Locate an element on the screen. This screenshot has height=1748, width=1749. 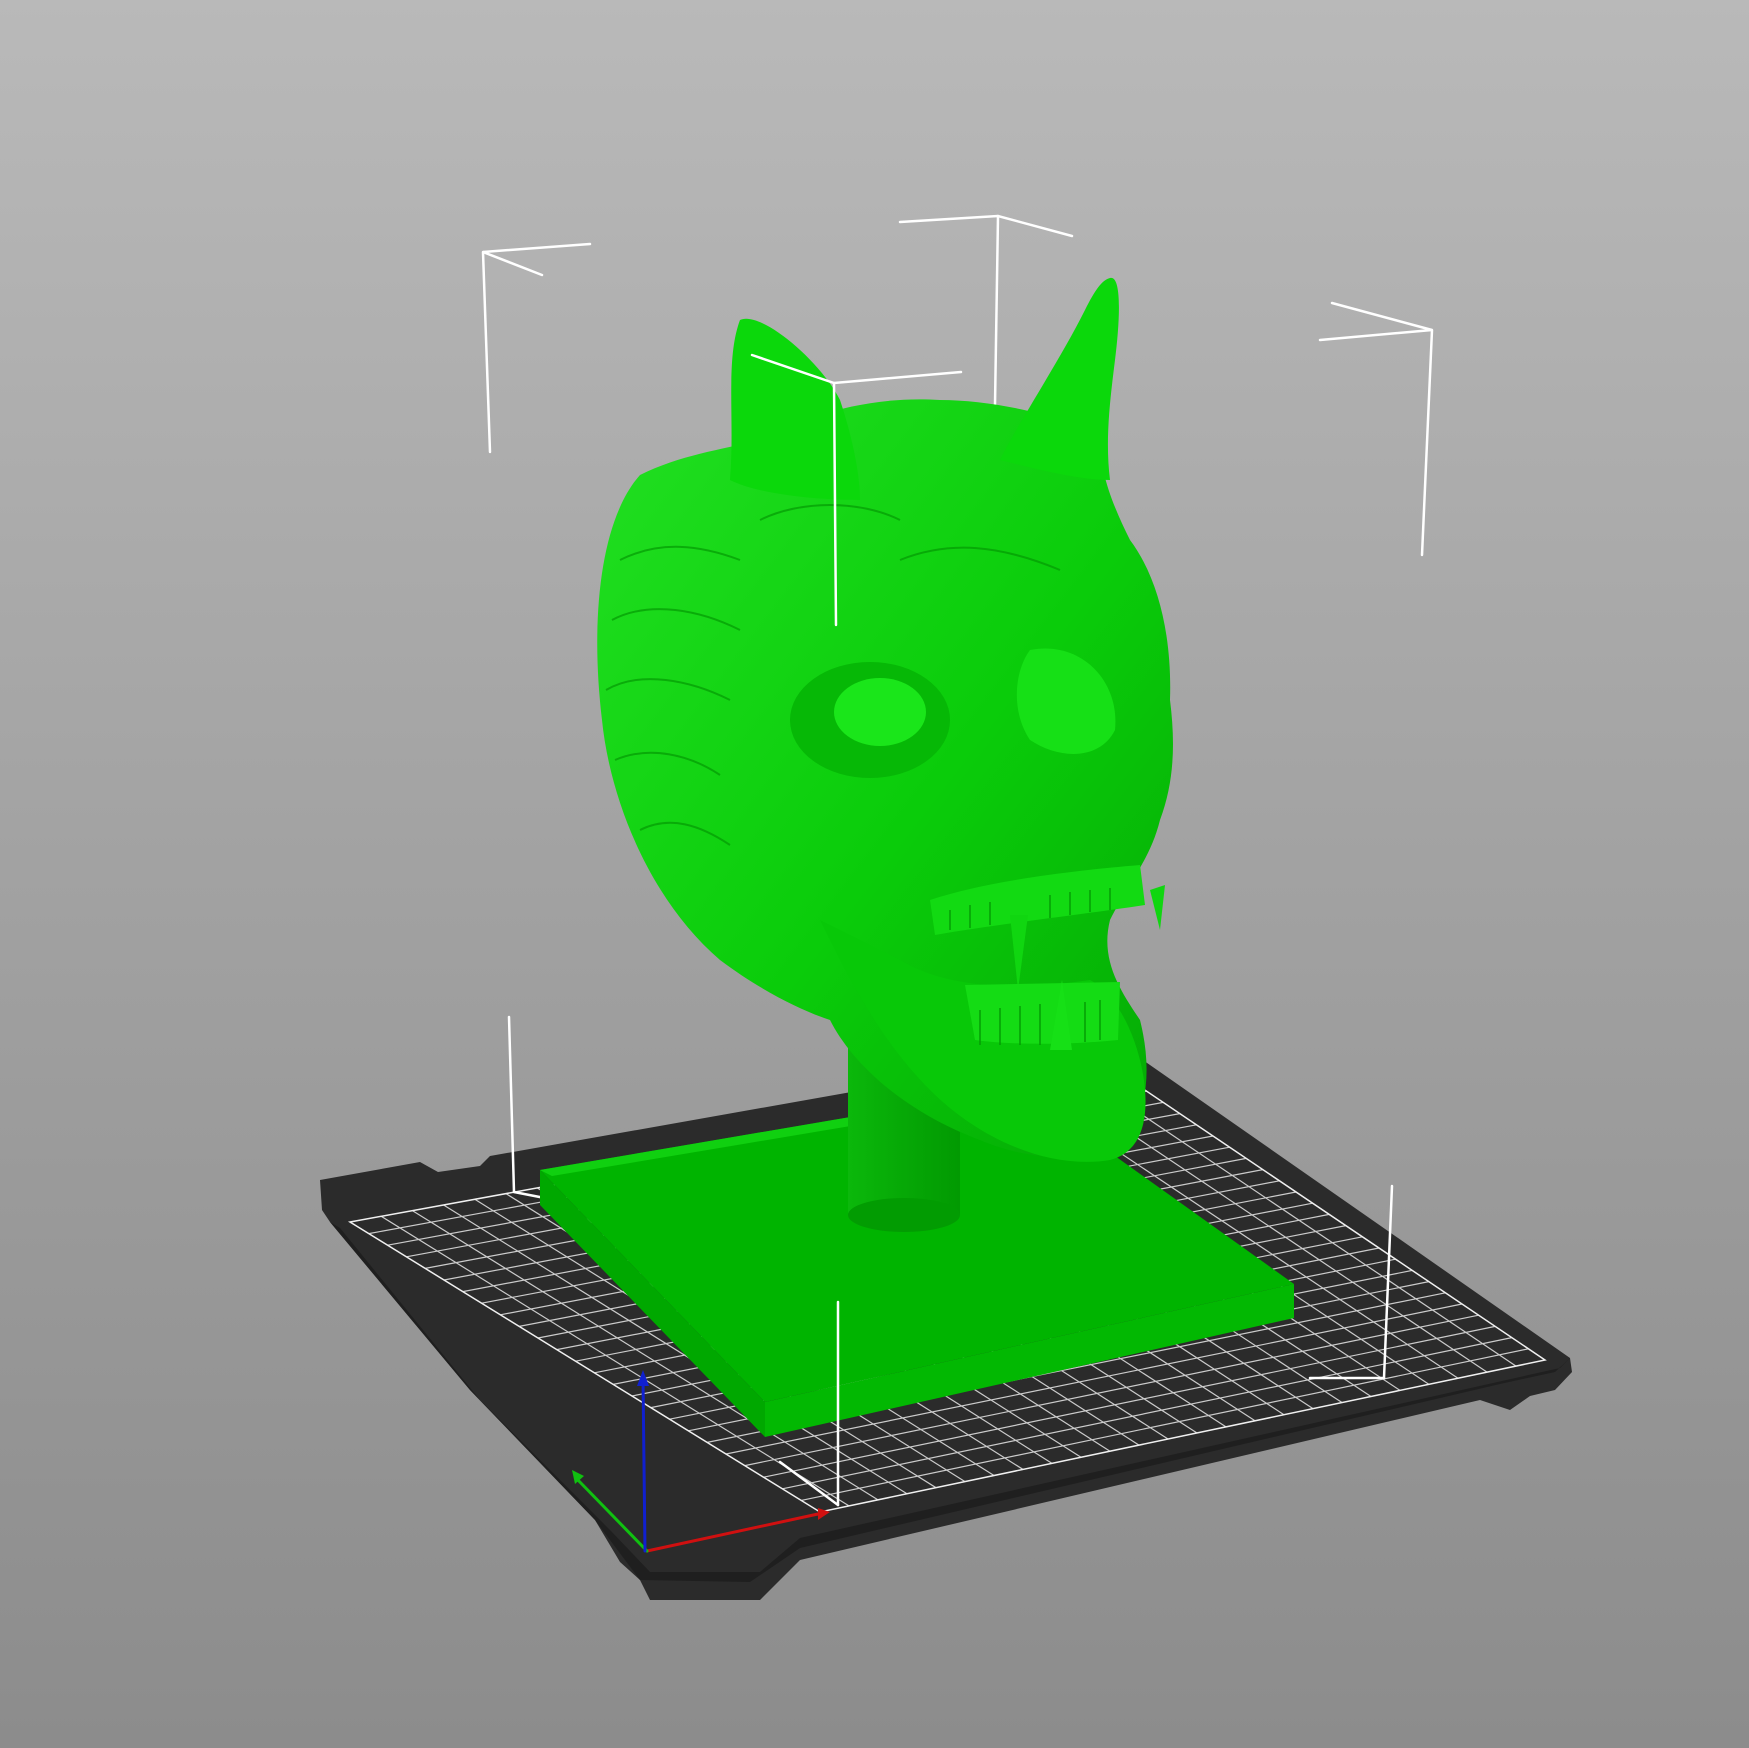
eye-ball is located at coordinates (880, 712).